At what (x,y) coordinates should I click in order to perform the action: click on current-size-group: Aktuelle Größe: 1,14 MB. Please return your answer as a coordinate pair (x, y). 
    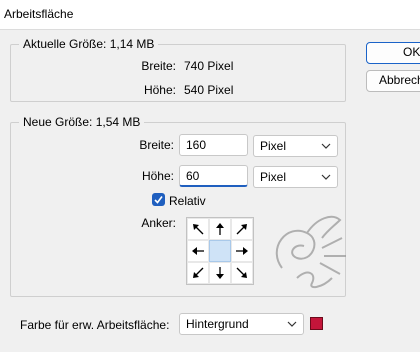
    Looking at the image, I should click on (178, 69).